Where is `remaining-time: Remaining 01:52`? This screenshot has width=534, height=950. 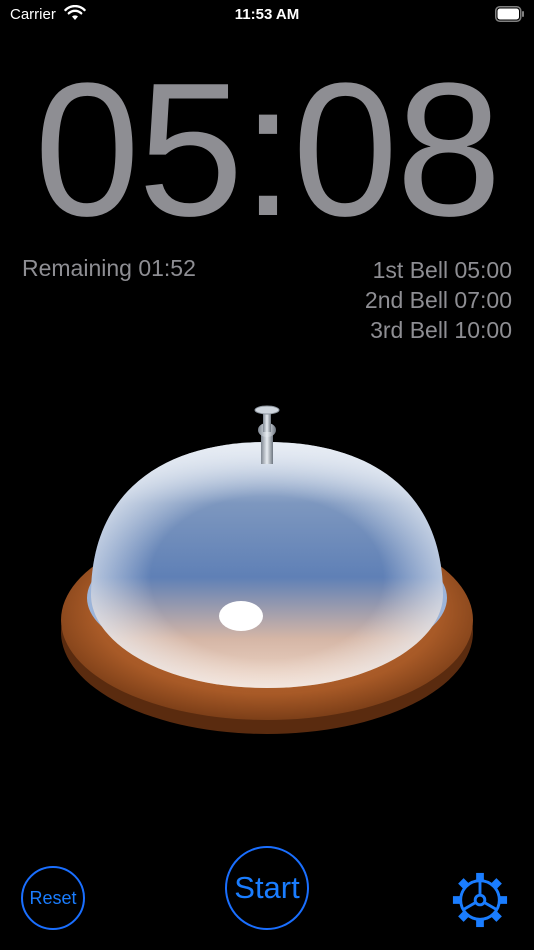 remaining-time: Remaining 01:52 is located at coordinates (109, 268).